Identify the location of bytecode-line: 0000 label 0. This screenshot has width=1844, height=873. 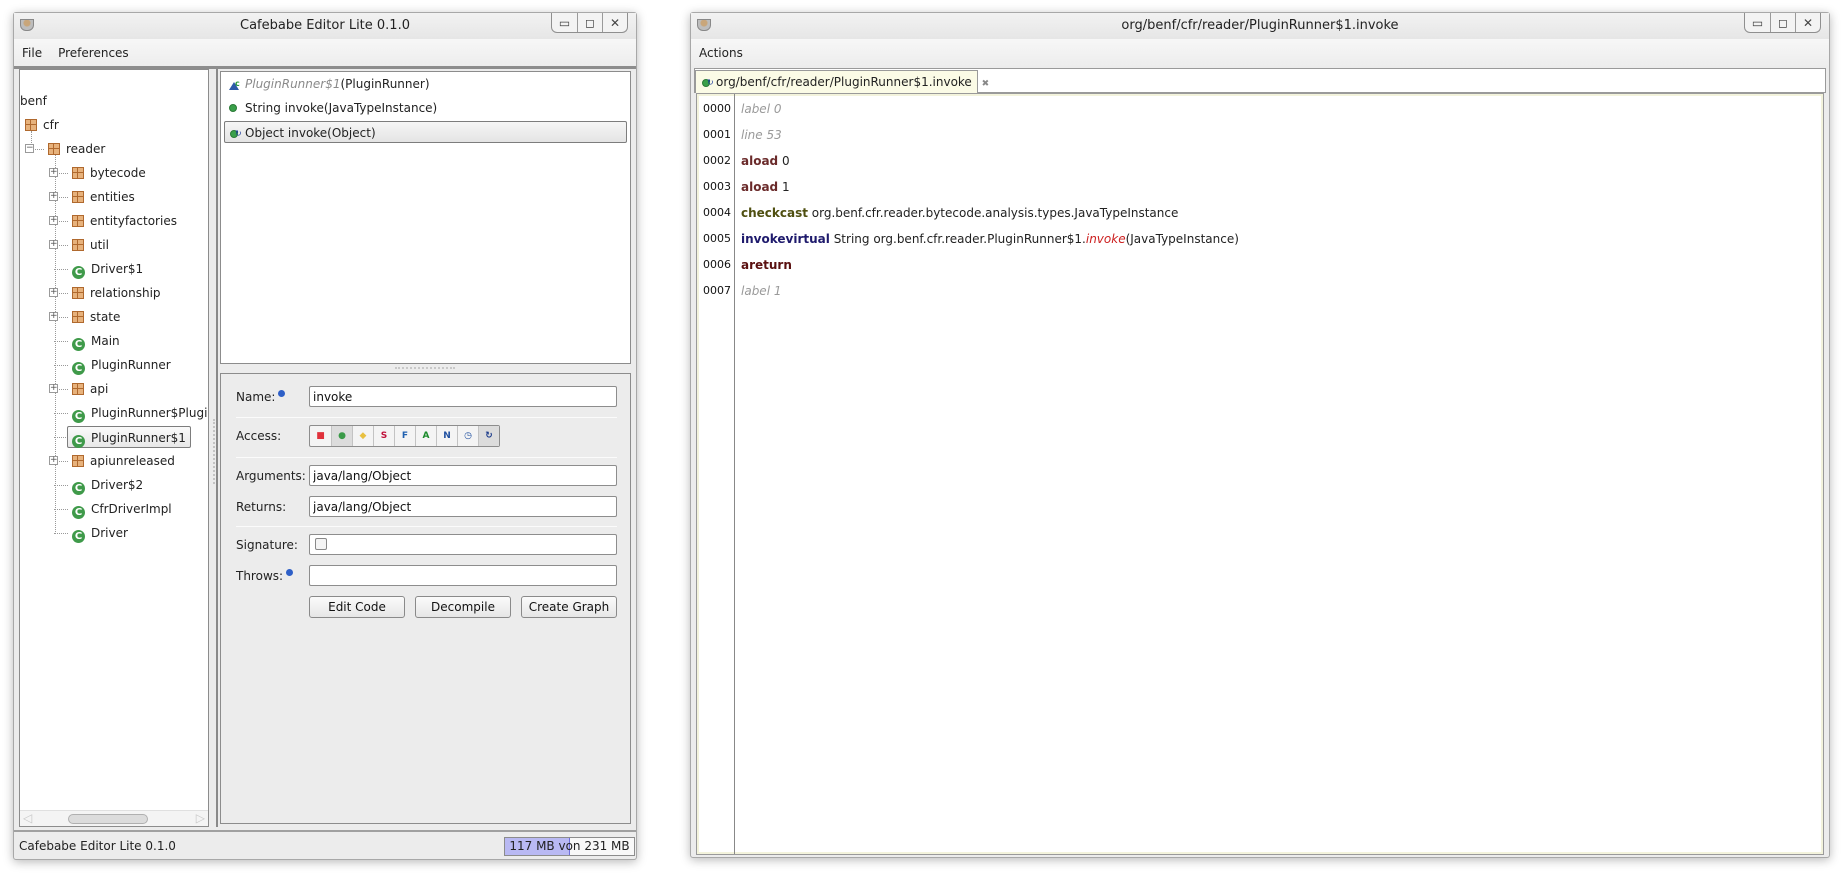
(1260, 109).